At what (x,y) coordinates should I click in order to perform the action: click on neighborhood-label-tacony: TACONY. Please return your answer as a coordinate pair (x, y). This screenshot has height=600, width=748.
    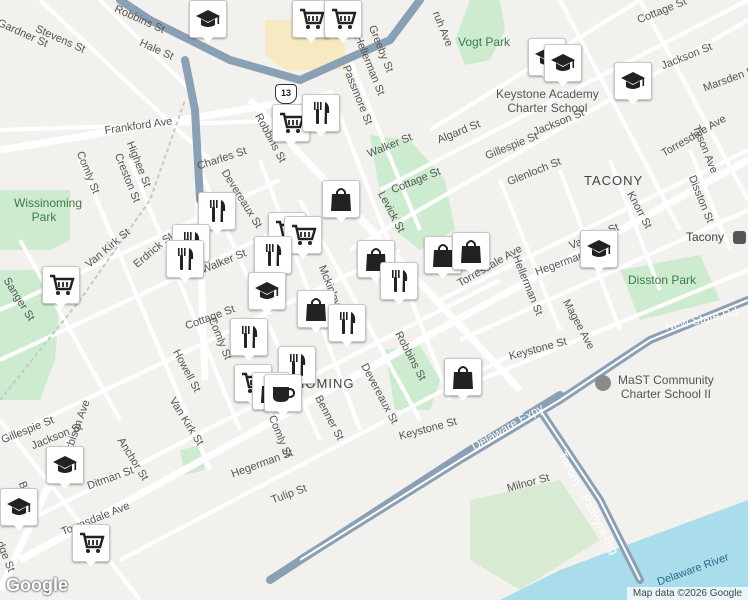
    Looking at the image, I should click on (614, 180).